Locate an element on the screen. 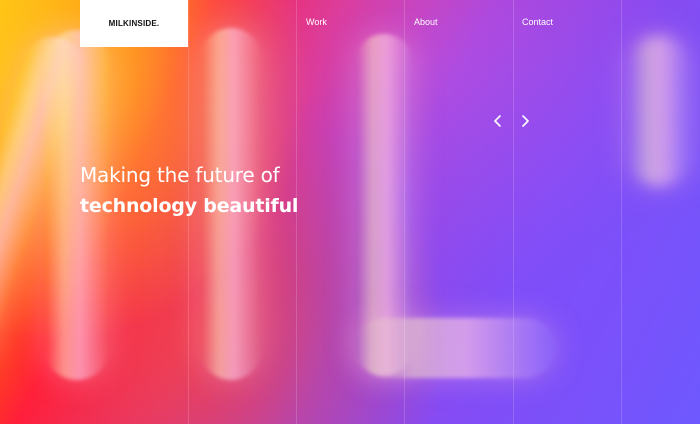  nav-work-link: Work is located at coordinates (316, 22).